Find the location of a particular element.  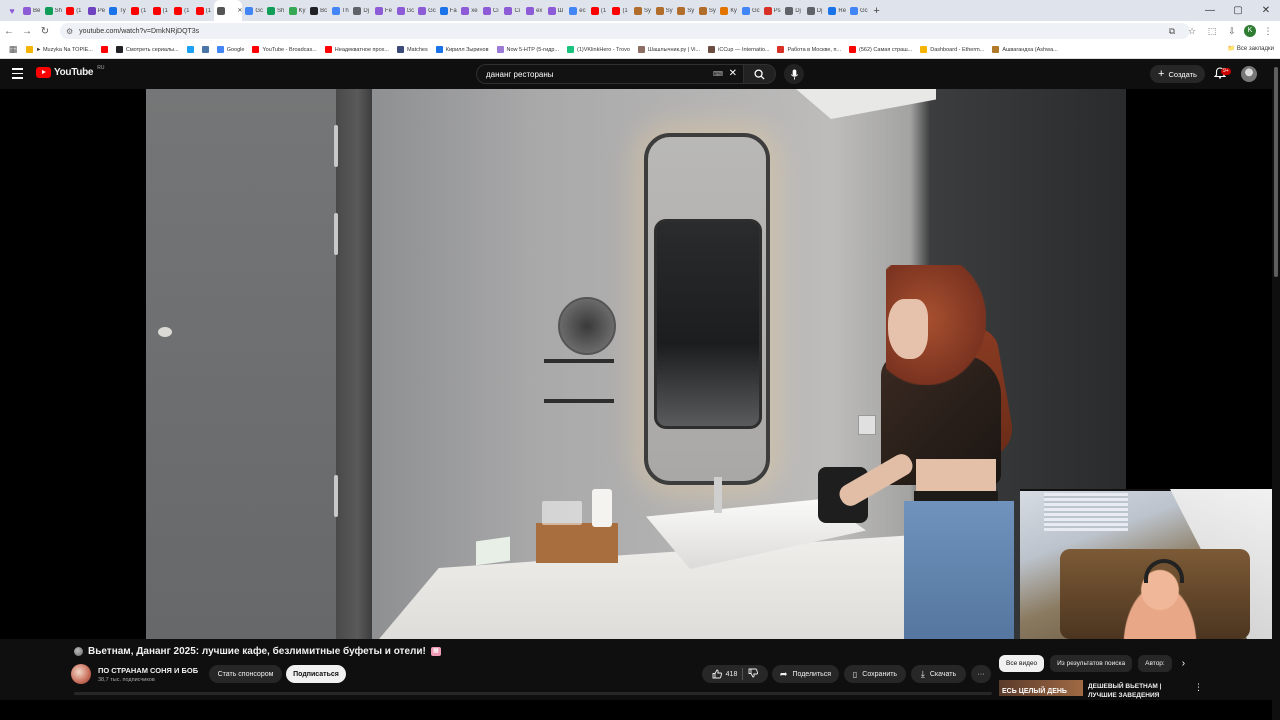

bookmark-item: Matches is located at coordinates (412, 50).